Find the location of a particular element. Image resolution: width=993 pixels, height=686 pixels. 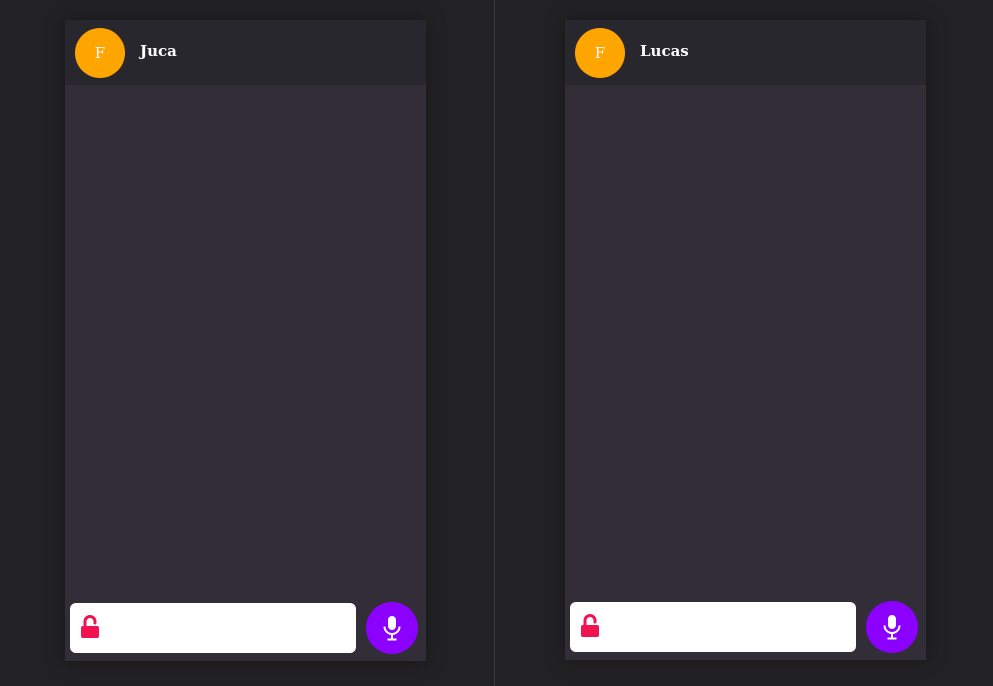

contact-name: Juca is located at coordinates (158, 51).